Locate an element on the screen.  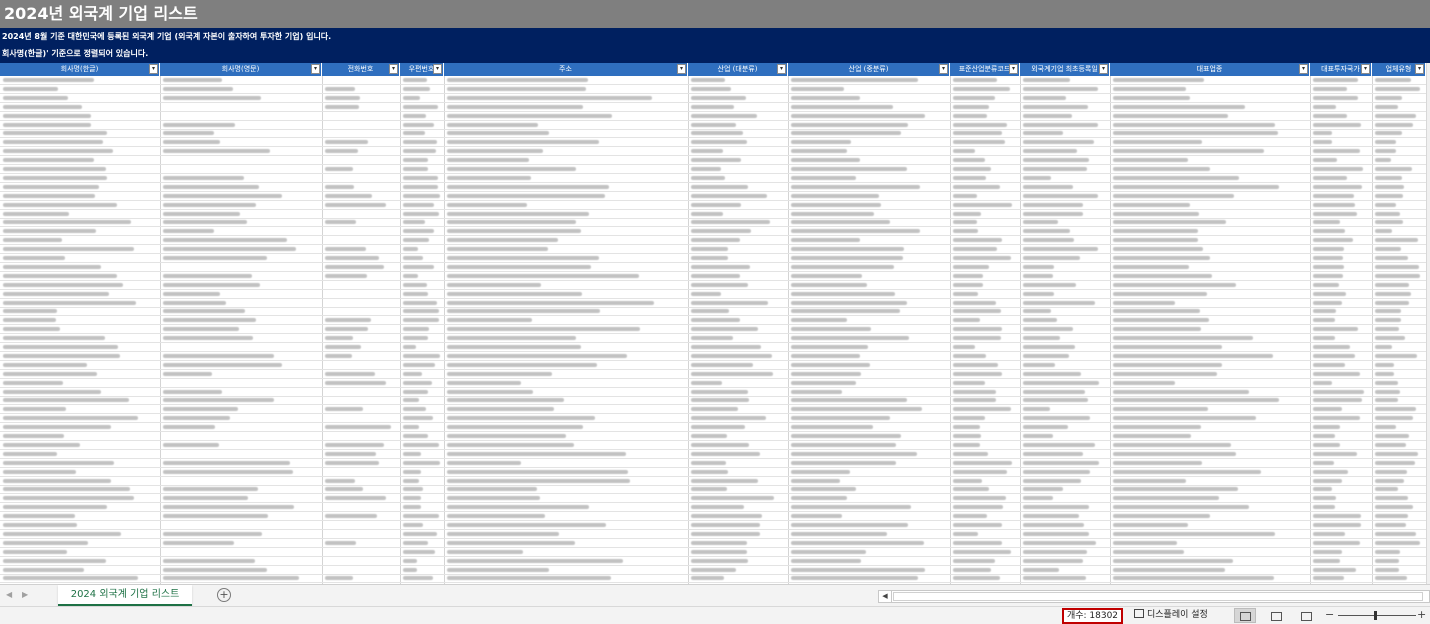
sheet-tab-active: 2024 외국계 기업 리스트 is located at coordinates (125, 595).